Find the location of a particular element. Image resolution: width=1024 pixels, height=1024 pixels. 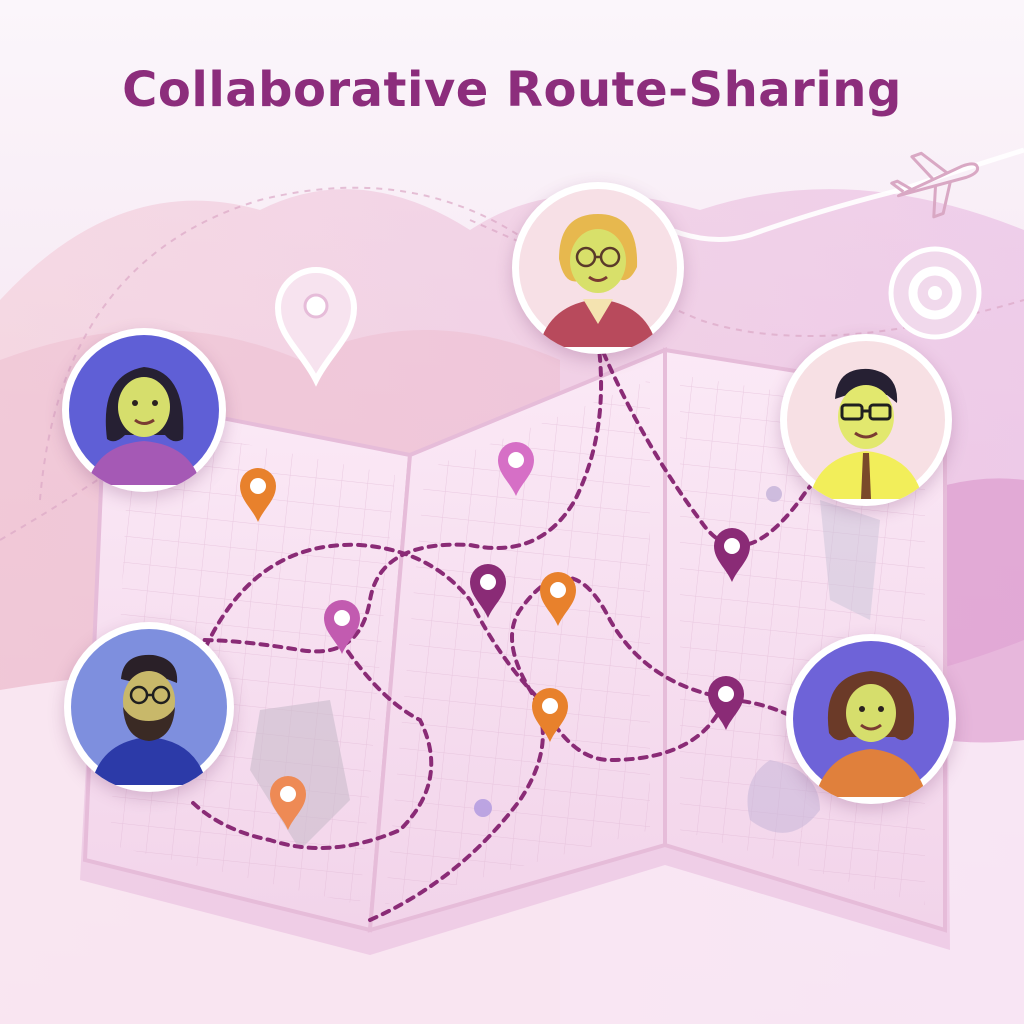

avatar-man-glasses is located at coordinates (866, 420).